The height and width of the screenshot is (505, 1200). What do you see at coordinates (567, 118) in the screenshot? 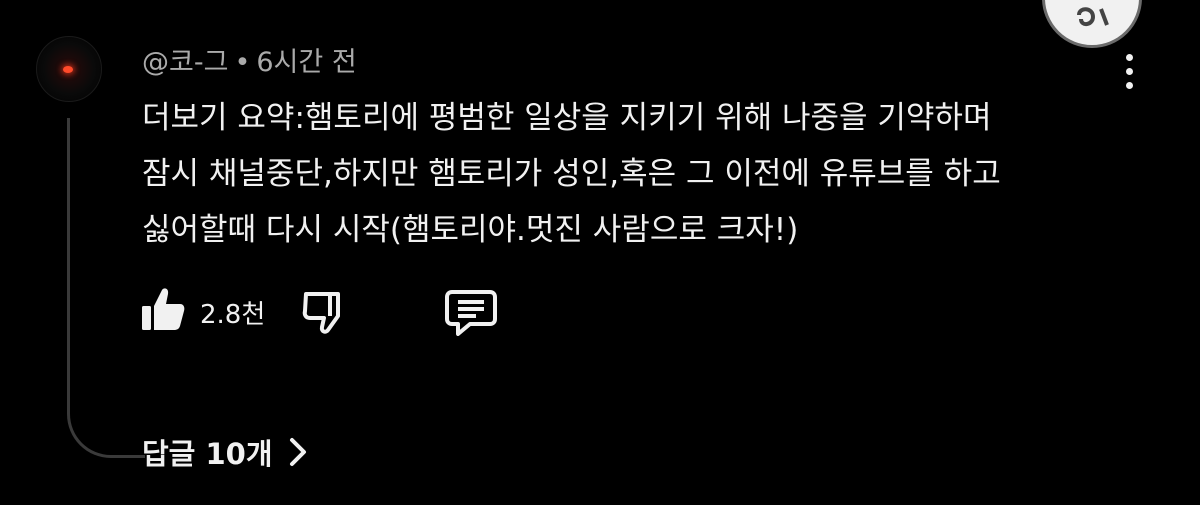
I see `comment-line: 더보기 요약:햄토리에 평범한 일상을 지키기 위해 나중을 기약하며` at bounding box center [567, 118].